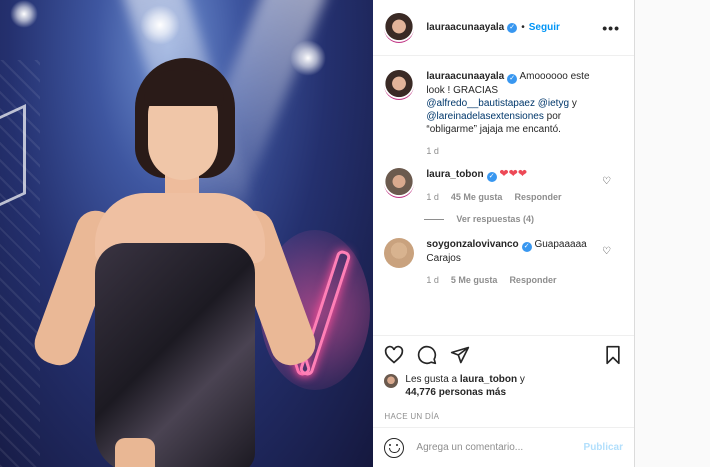 This screenshot has width=710, height=467. Describe the element at coordinates (432, 151) in the screenshot. I see `caption-time: 1 d` at that location.